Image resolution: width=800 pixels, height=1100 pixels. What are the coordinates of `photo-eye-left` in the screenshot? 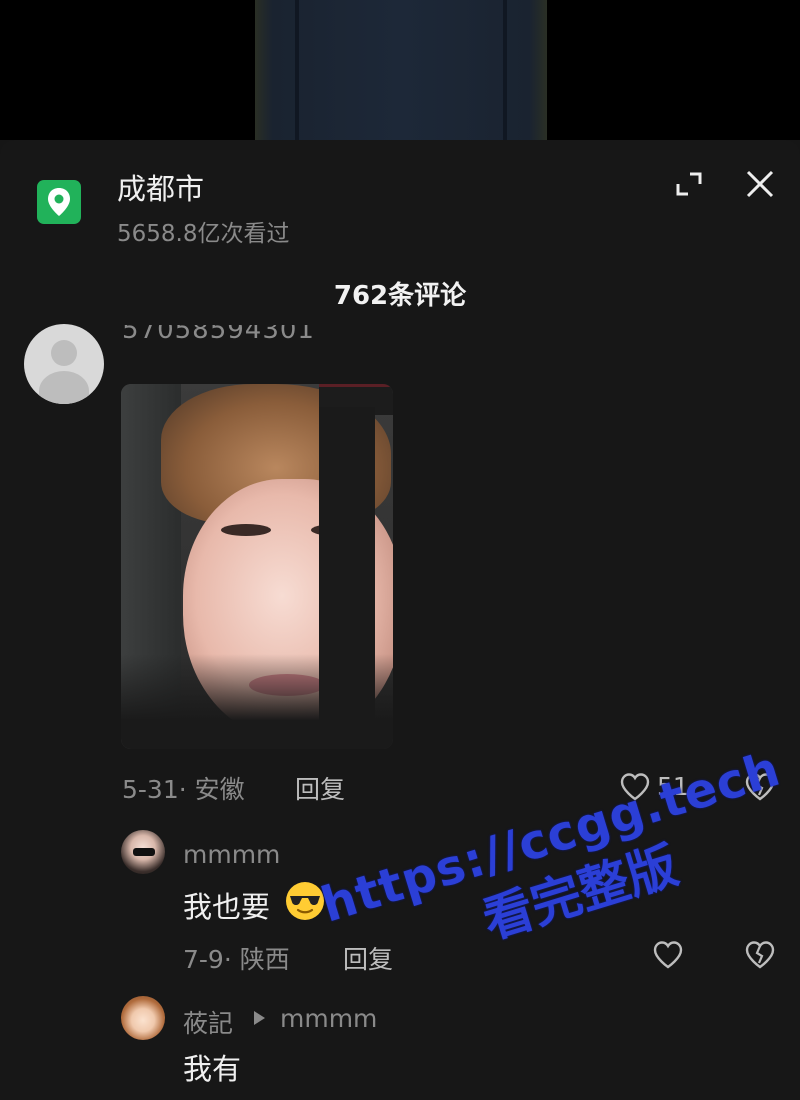 It's located at (246, 530).